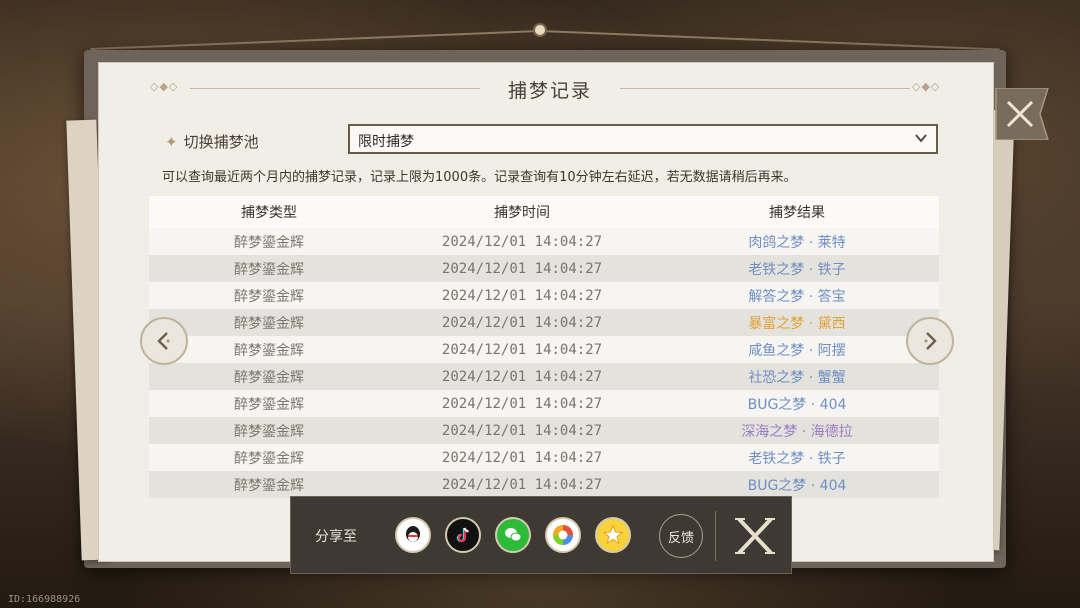 The image size is (1080, 608). Describe the element at coordinates (797, 350) in the screenshot. I see `row-result: 咸鱼之梦 · 阿摆` at that location.